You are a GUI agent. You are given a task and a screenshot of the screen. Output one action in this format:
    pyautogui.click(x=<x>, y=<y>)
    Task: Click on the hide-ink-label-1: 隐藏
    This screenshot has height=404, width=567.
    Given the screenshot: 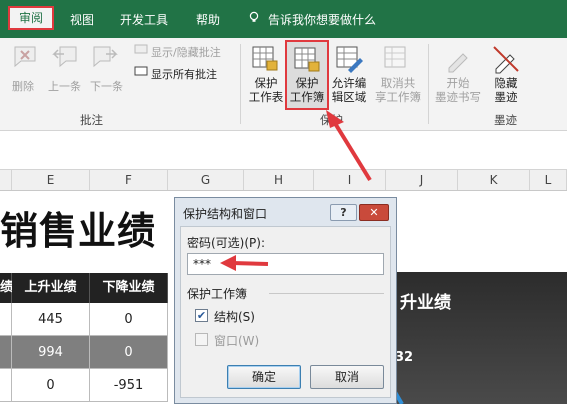 What is the action you would take?
    pyautogui.click(x=506, y=83)
    